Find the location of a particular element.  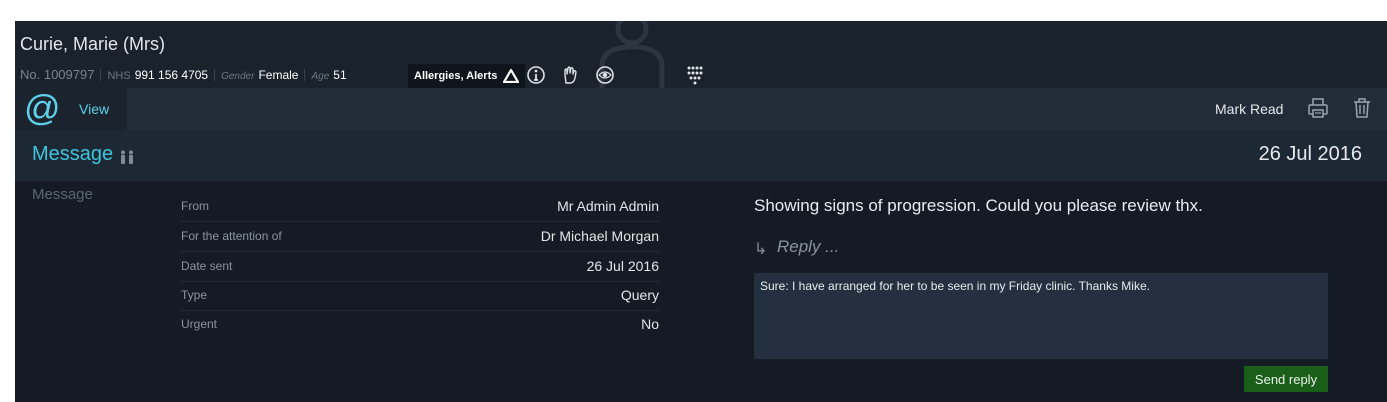

gender-label: Gender is located at coordinates (238, 76).